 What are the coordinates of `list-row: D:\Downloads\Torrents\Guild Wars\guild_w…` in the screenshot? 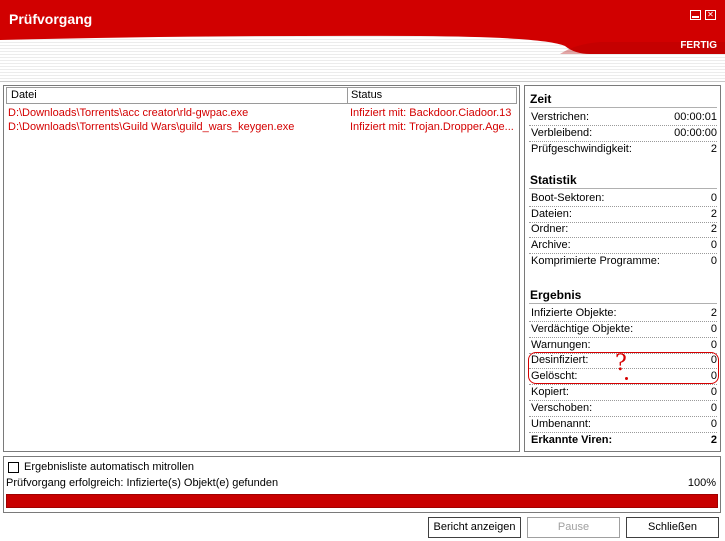 It's located at (263, 128).